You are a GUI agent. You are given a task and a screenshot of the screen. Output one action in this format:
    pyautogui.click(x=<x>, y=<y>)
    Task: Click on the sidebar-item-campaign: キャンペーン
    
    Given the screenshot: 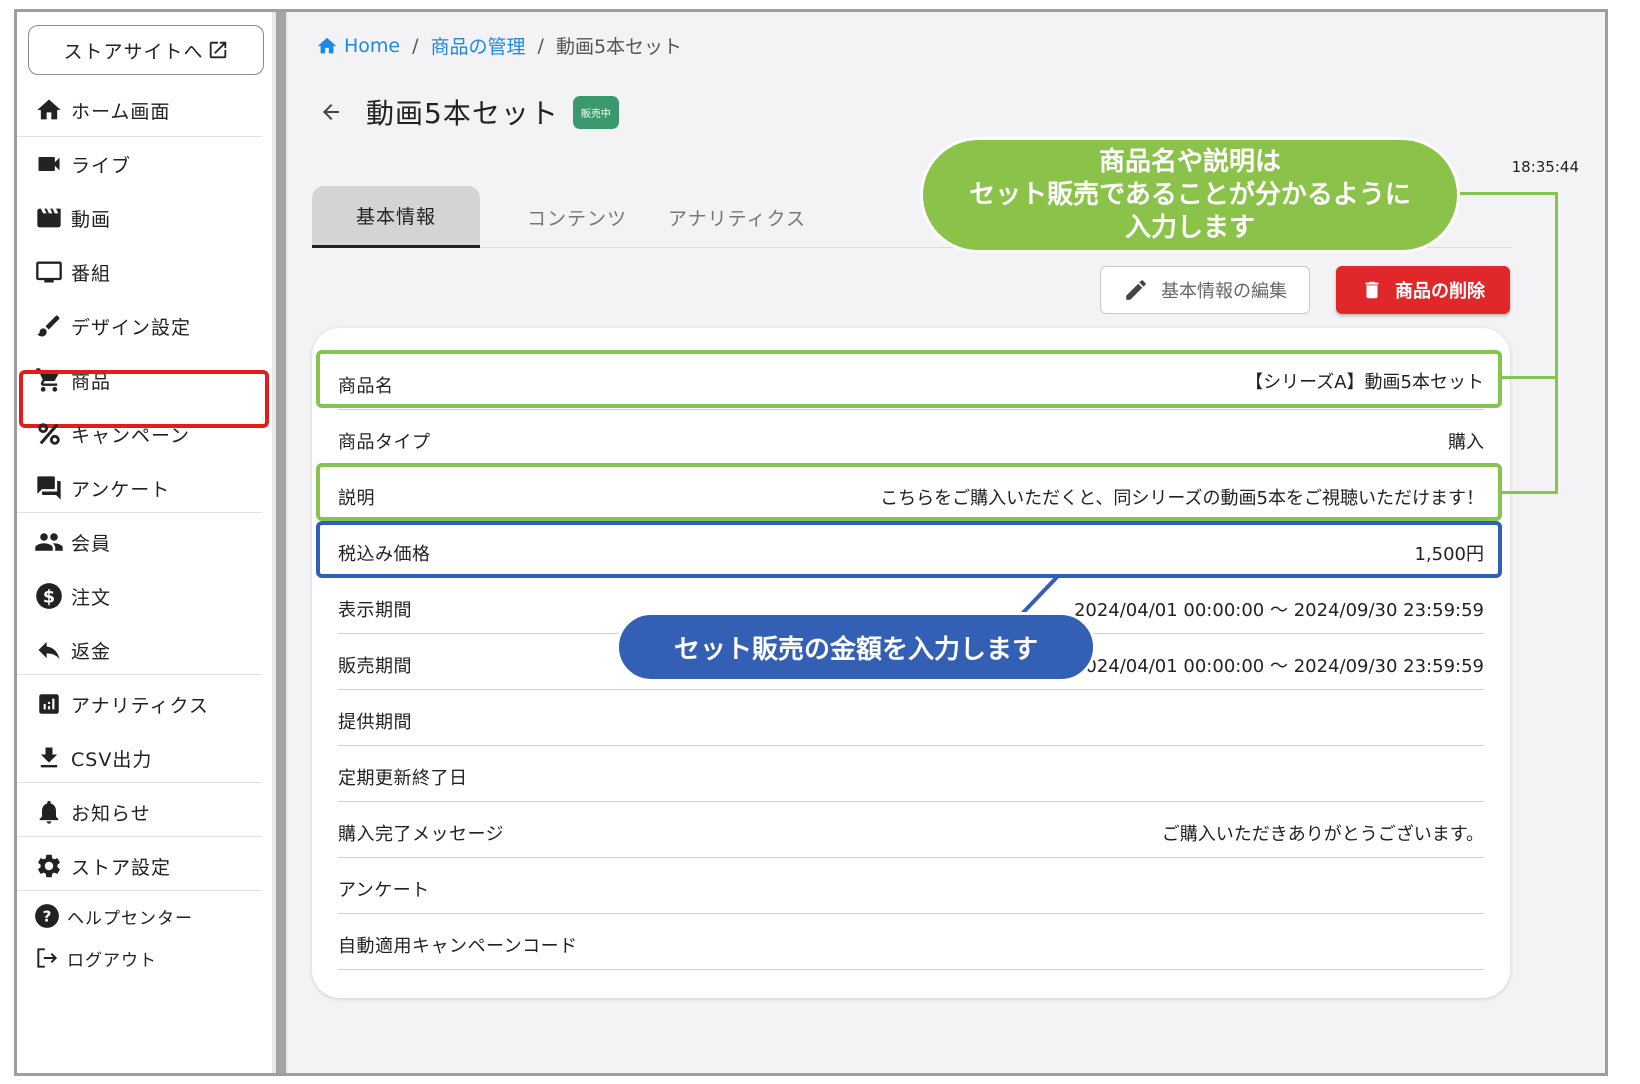 What is the action you would take?
    pyautogui.click(x=142, y=434)
    